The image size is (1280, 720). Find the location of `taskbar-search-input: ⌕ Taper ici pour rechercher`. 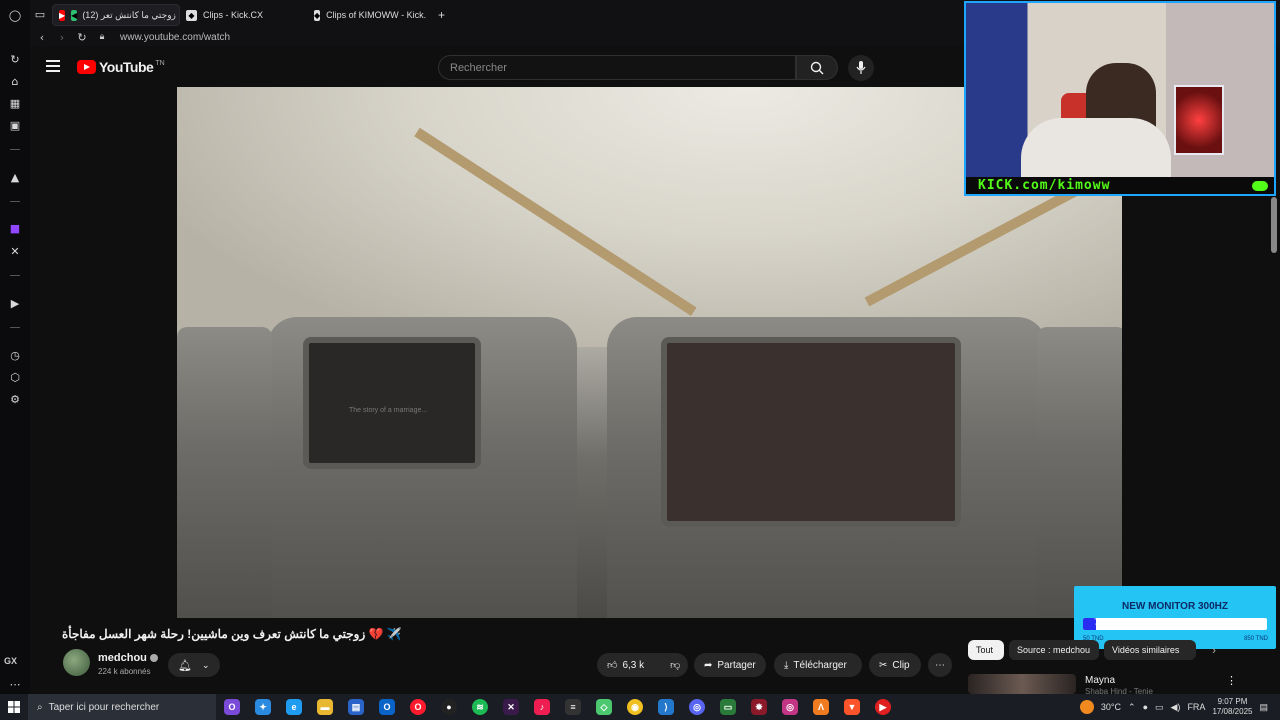

taskbar-search-input: ⌕ Taper ici pour rechercher is located at coordinates (122, 707).